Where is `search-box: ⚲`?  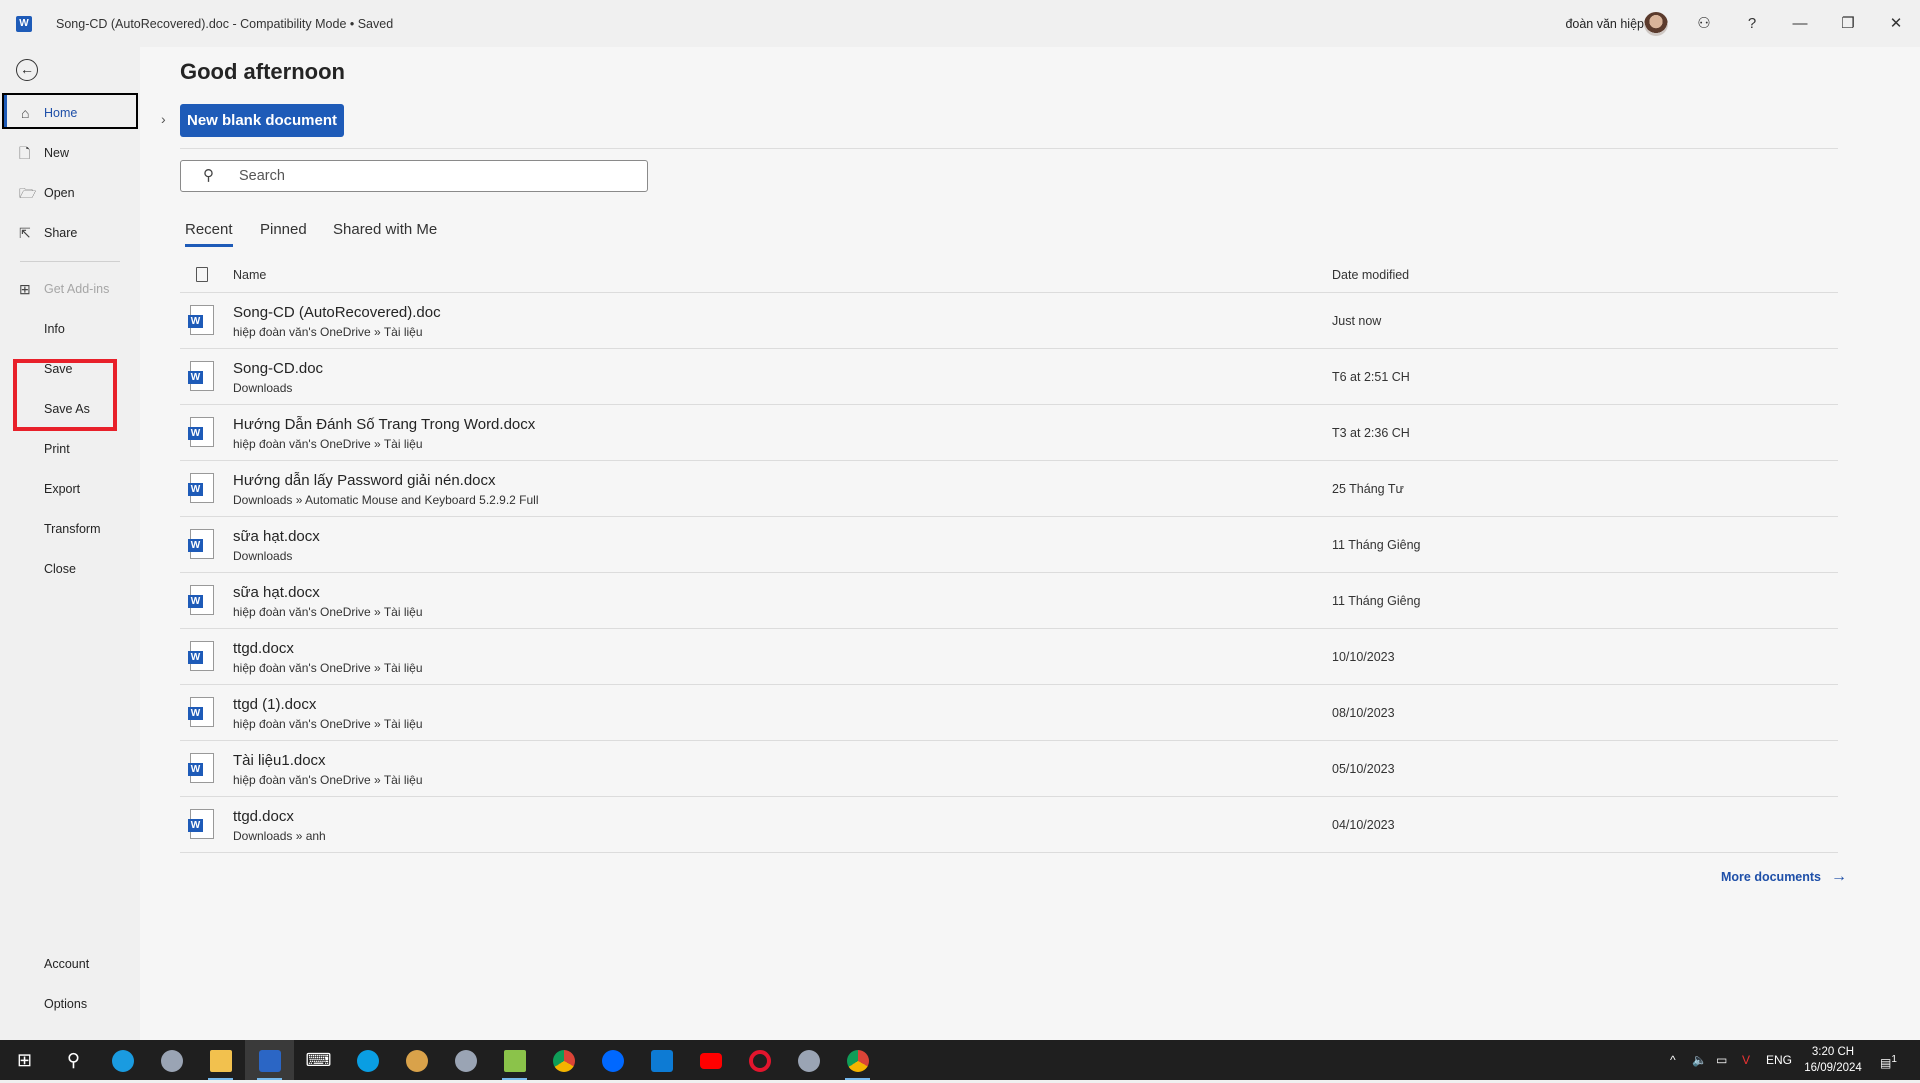
search-box: ⚲ is located at coordinates (414, 176).